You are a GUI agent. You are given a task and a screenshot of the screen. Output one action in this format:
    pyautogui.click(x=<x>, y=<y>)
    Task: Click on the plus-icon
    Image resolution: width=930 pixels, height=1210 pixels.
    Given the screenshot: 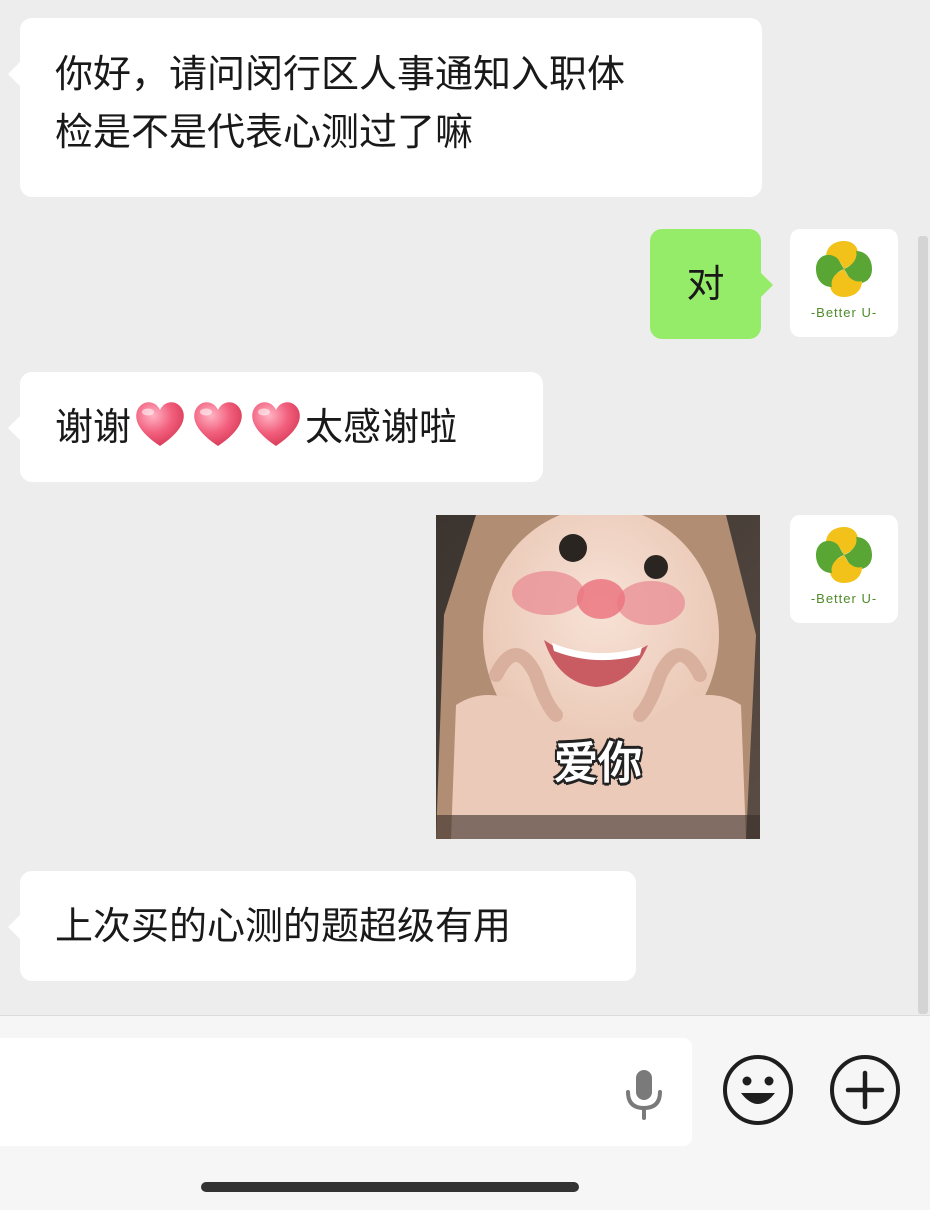 What is the action you would take?
    pyautogui.click(x=865, y=1090)
    